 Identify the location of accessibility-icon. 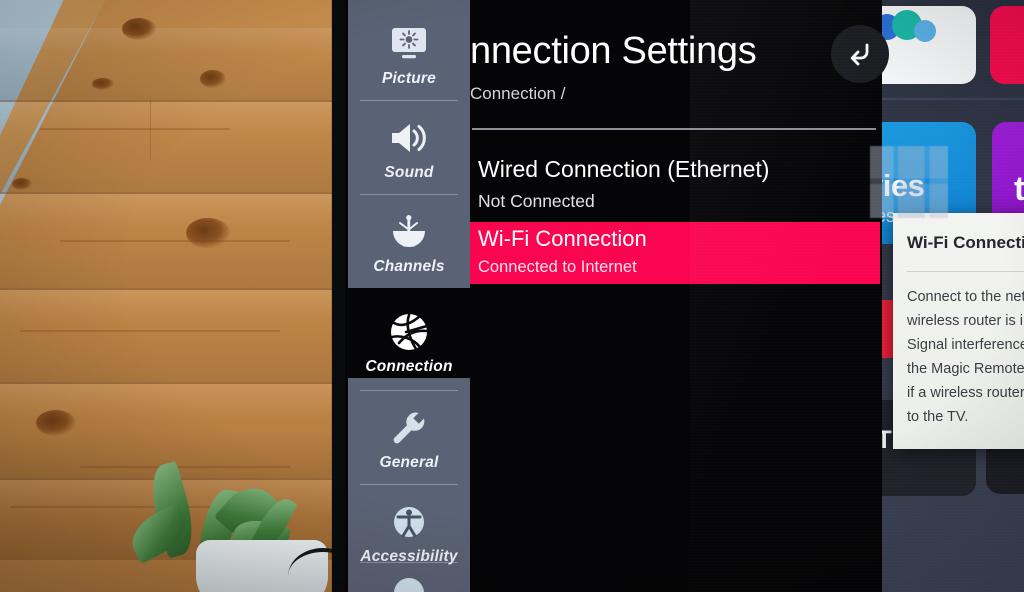
(409, 522).